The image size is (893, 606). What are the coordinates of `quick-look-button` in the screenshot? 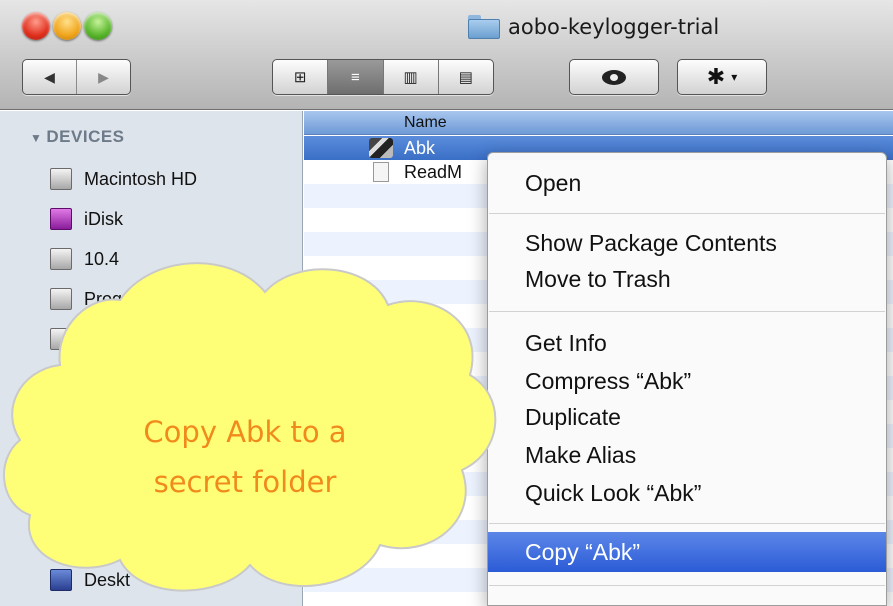 It's located at (614, 77).